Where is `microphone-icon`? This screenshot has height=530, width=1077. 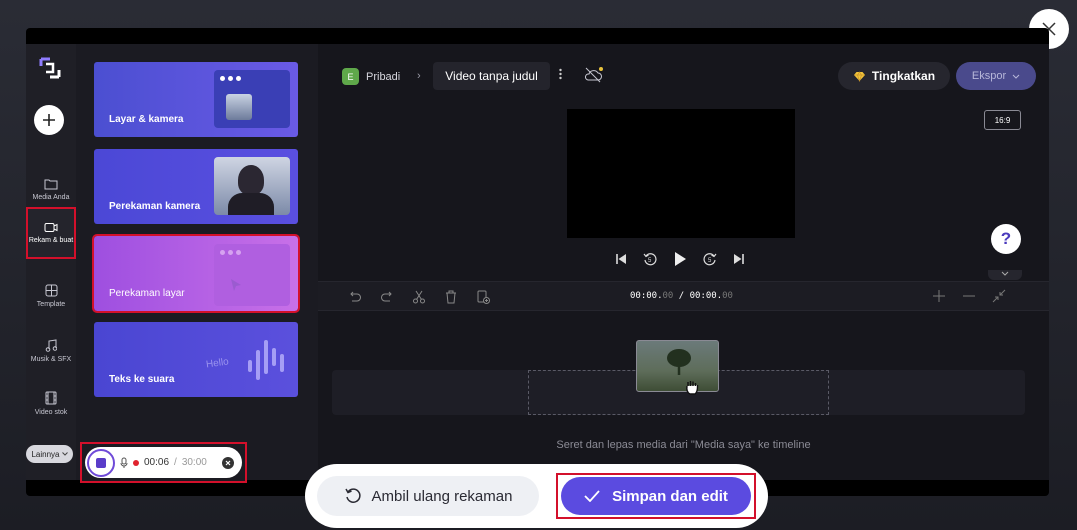 microphone-icon is located at coordinates (124, 463).